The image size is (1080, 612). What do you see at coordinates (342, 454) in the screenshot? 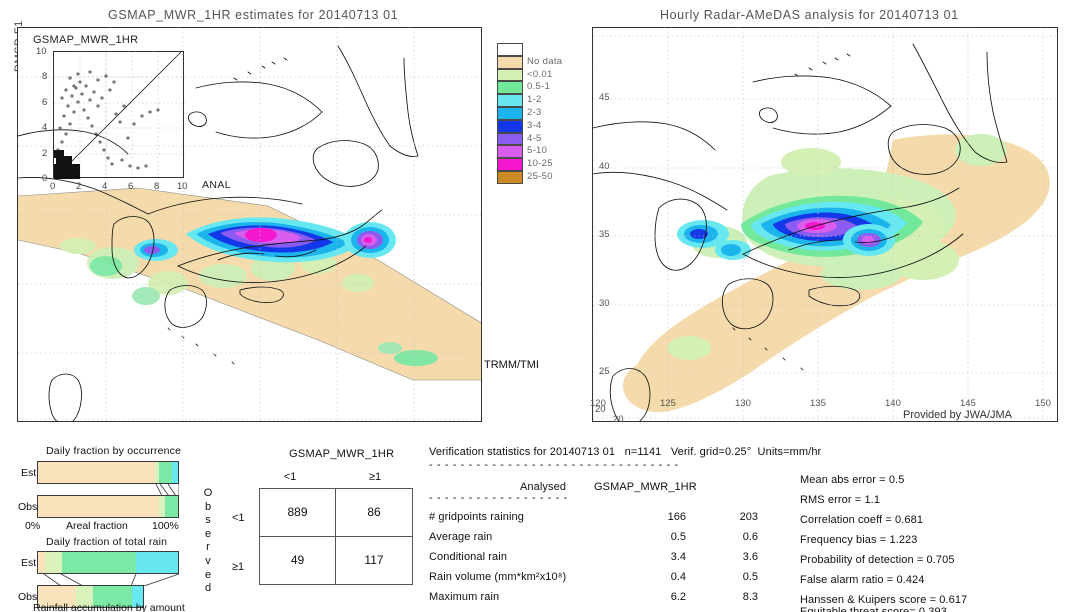
I see `contingency-title: GSMAP_MWR_1HR` at bounding box center [342, 454].